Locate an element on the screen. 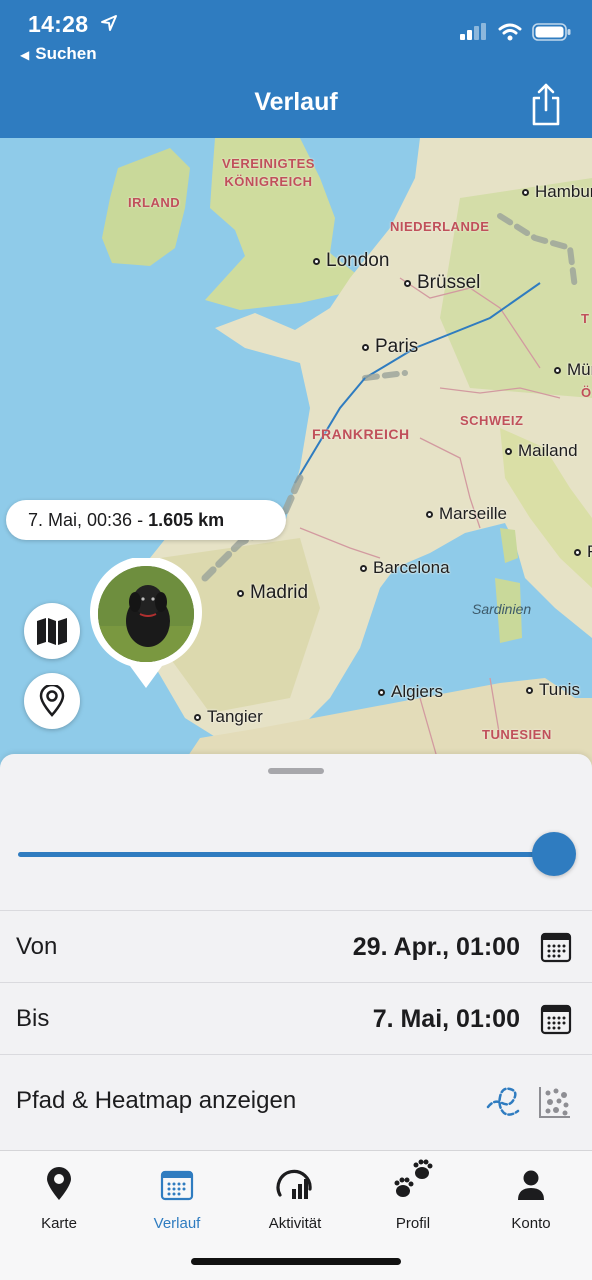 The width and height of the screenshot is (592, 1280). city-hamburg: Hambur is located at coordinates (557, 192).